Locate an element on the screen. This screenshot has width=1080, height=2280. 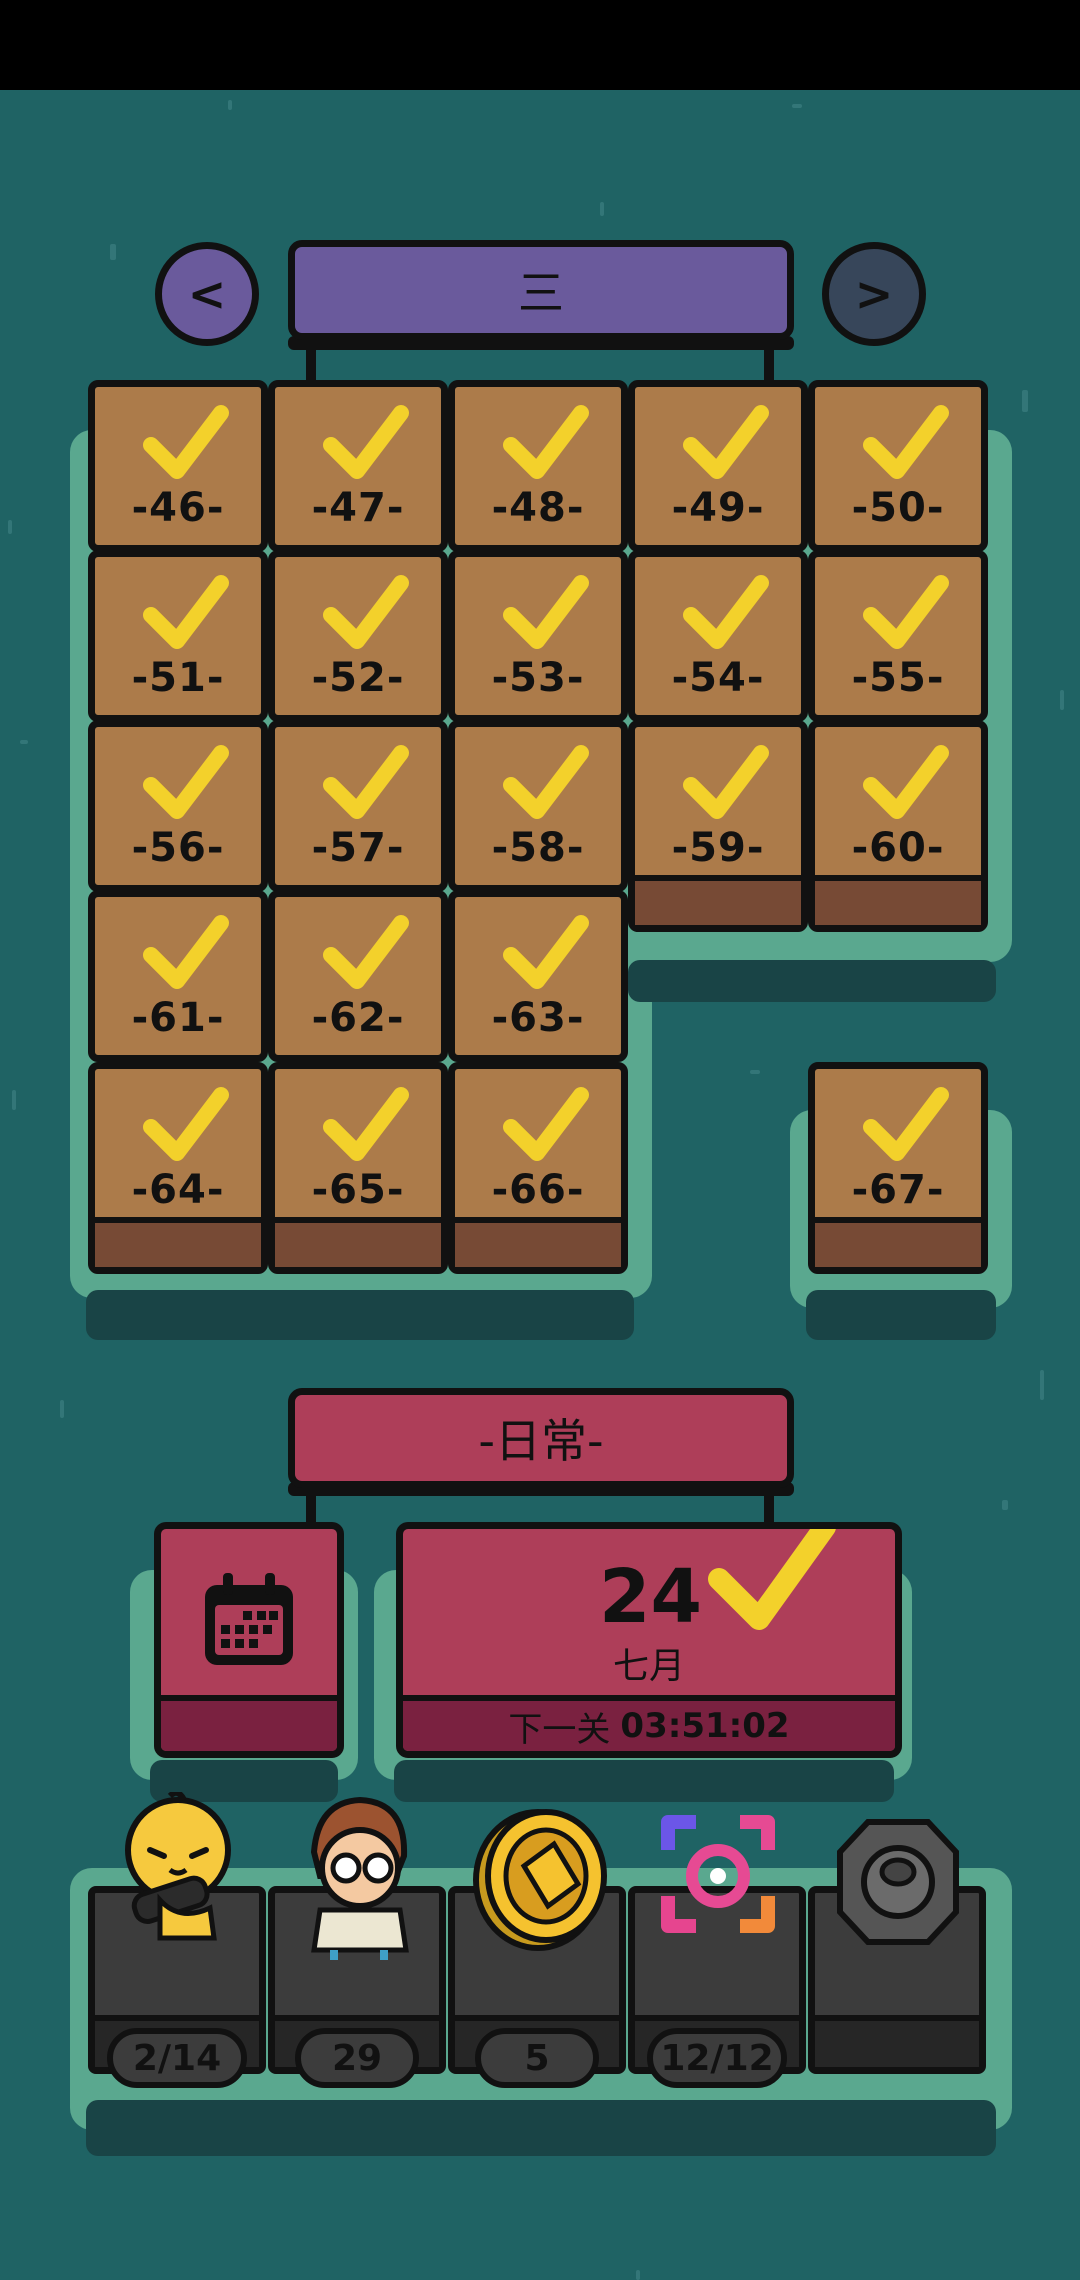
gear-icon is located at coordinates (898, 1882).